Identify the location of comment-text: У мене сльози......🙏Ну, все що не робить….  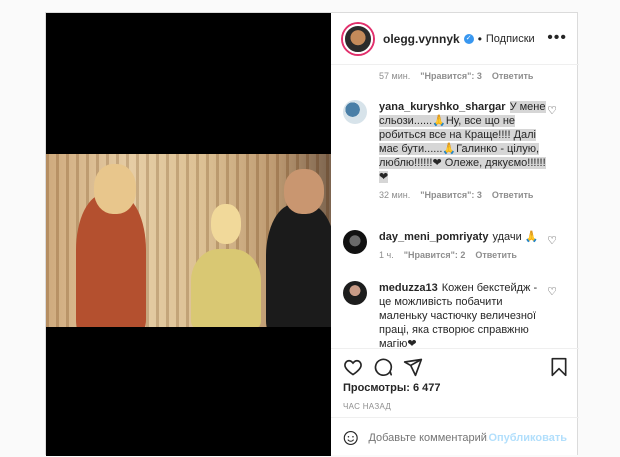
(462, 142).